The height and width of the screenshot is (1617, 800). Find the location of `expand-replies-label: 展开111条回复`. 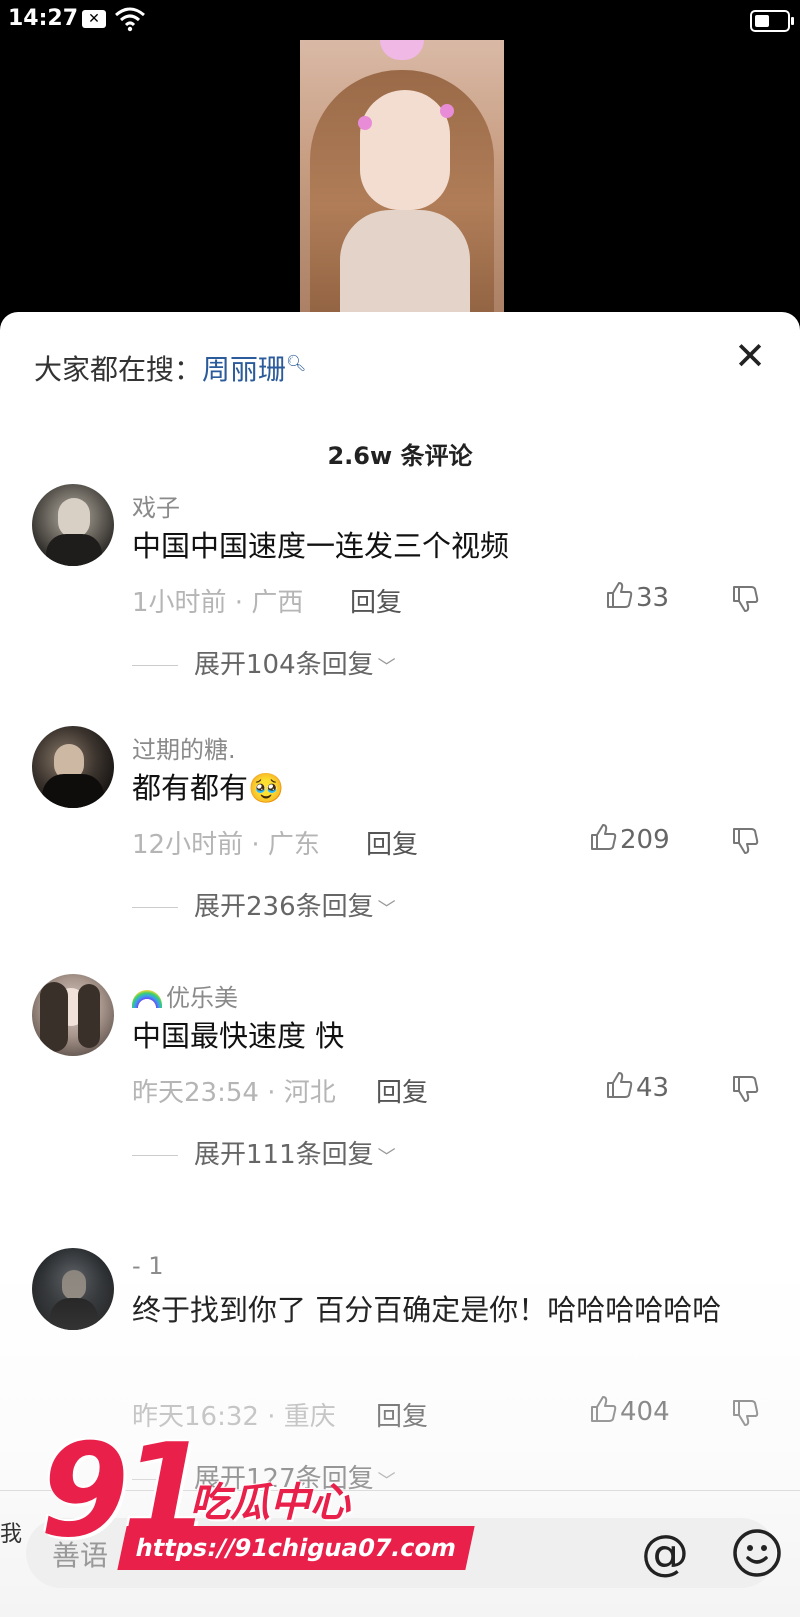

expand-replies-label: 展开111条回复 is located at coordinates (284, 1155).